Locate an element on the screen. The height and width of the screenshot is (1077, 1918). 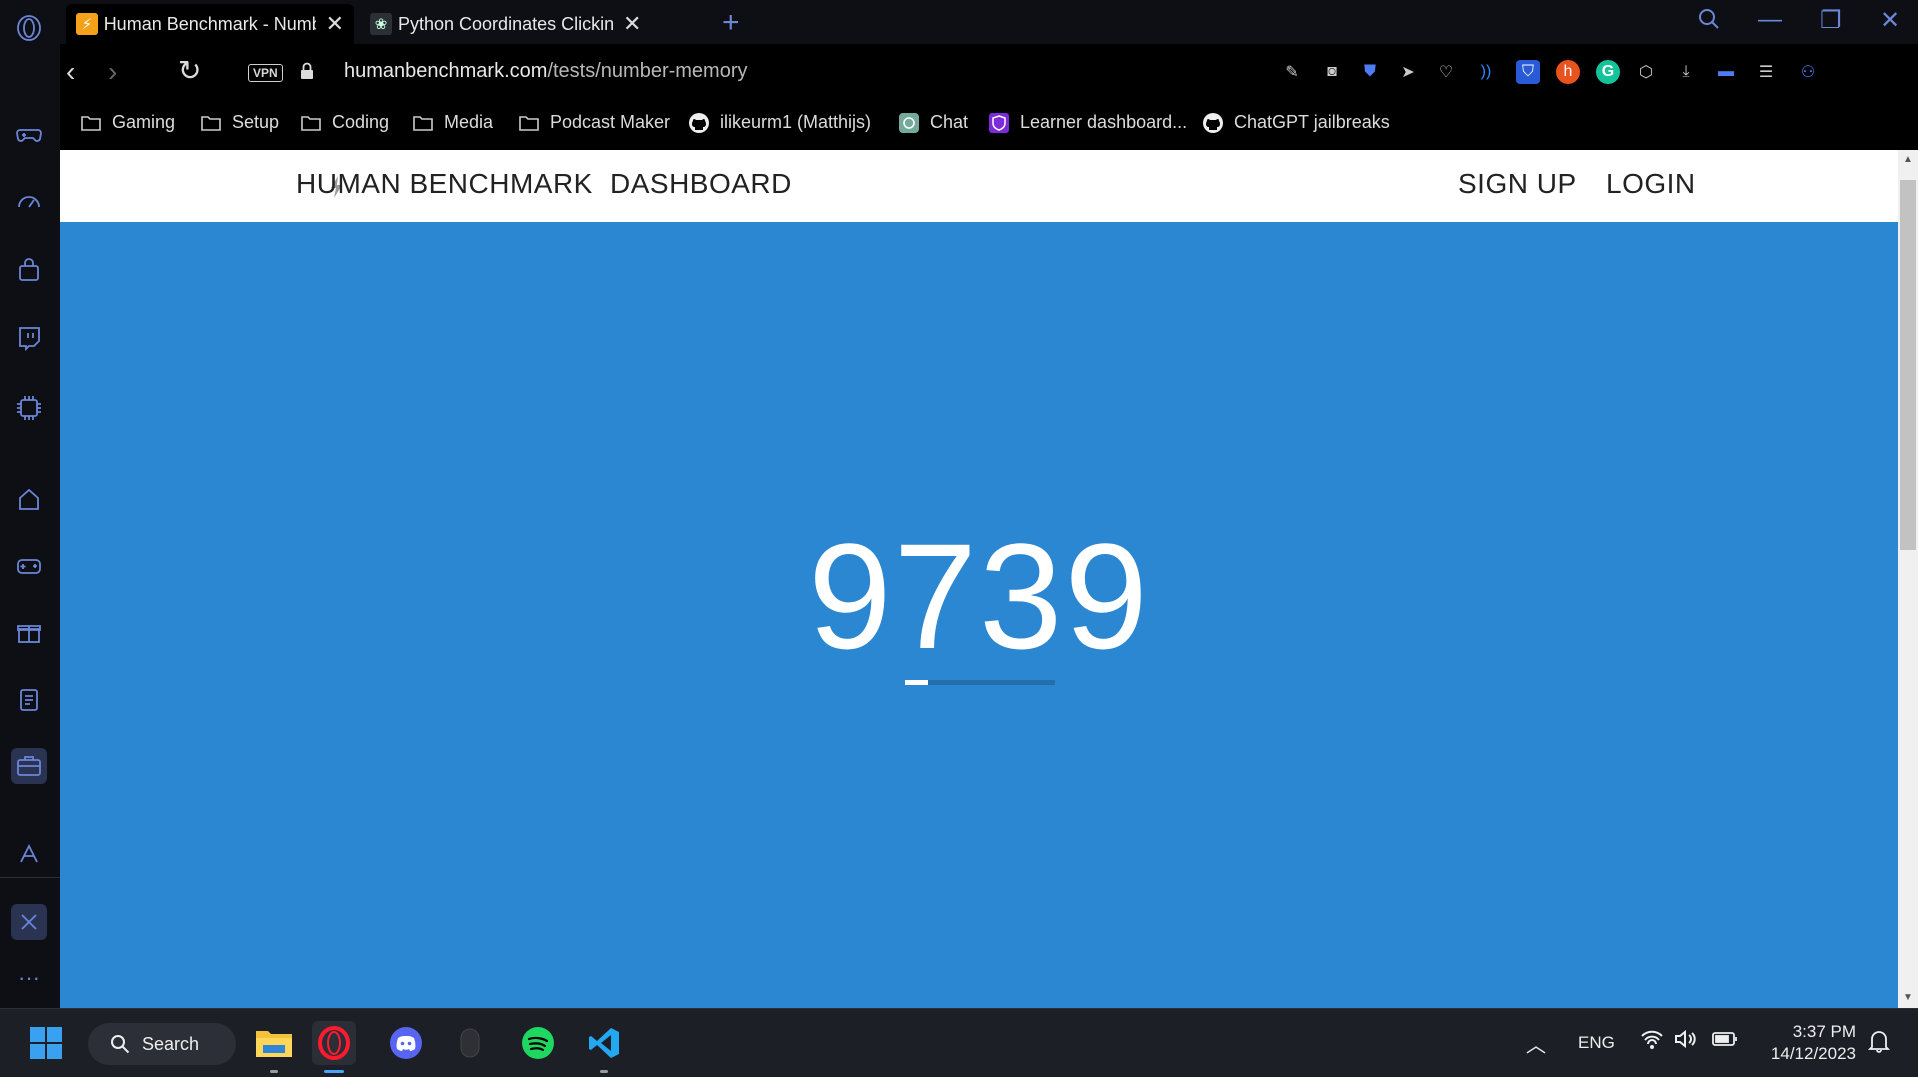
more-options-icon: ··· is located at coordinates (29, 978).